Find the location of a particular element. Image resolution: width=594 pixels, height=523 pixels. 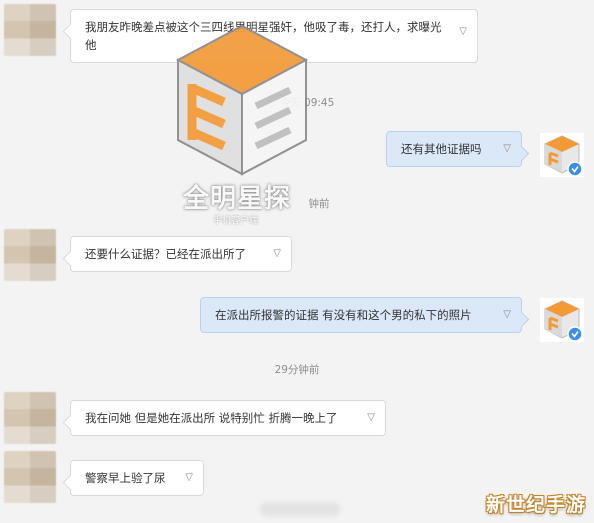

watermark-name: 全明星探 is located at coordinates (237, 199).